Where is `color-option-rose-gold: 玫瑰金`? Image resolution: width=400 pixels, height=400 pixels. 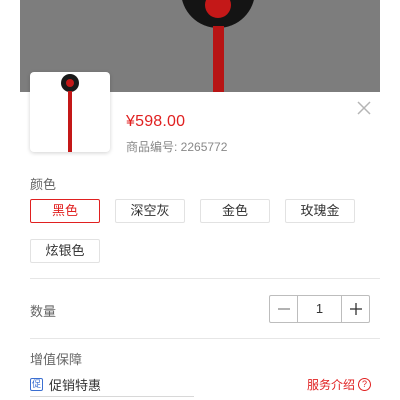
color-option-rose-gold: 玫瑰金 is located at coordinates (320, 211).